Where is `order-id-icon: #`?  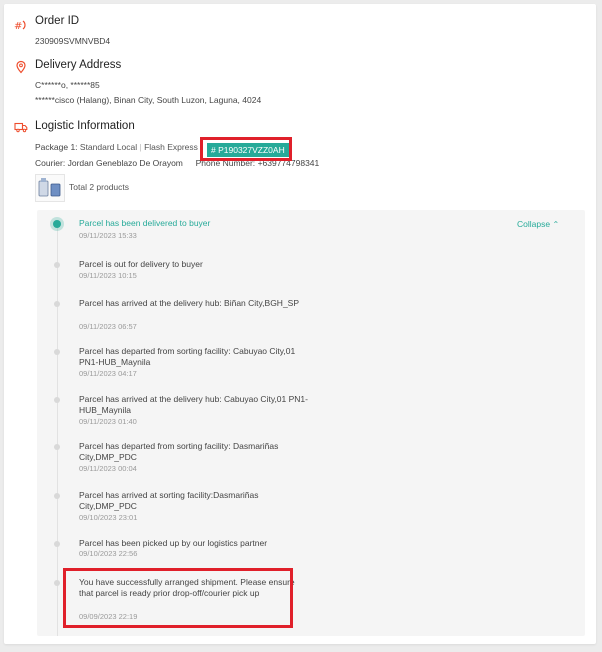
order-id-icon: # is located at coordinates (20, 26).